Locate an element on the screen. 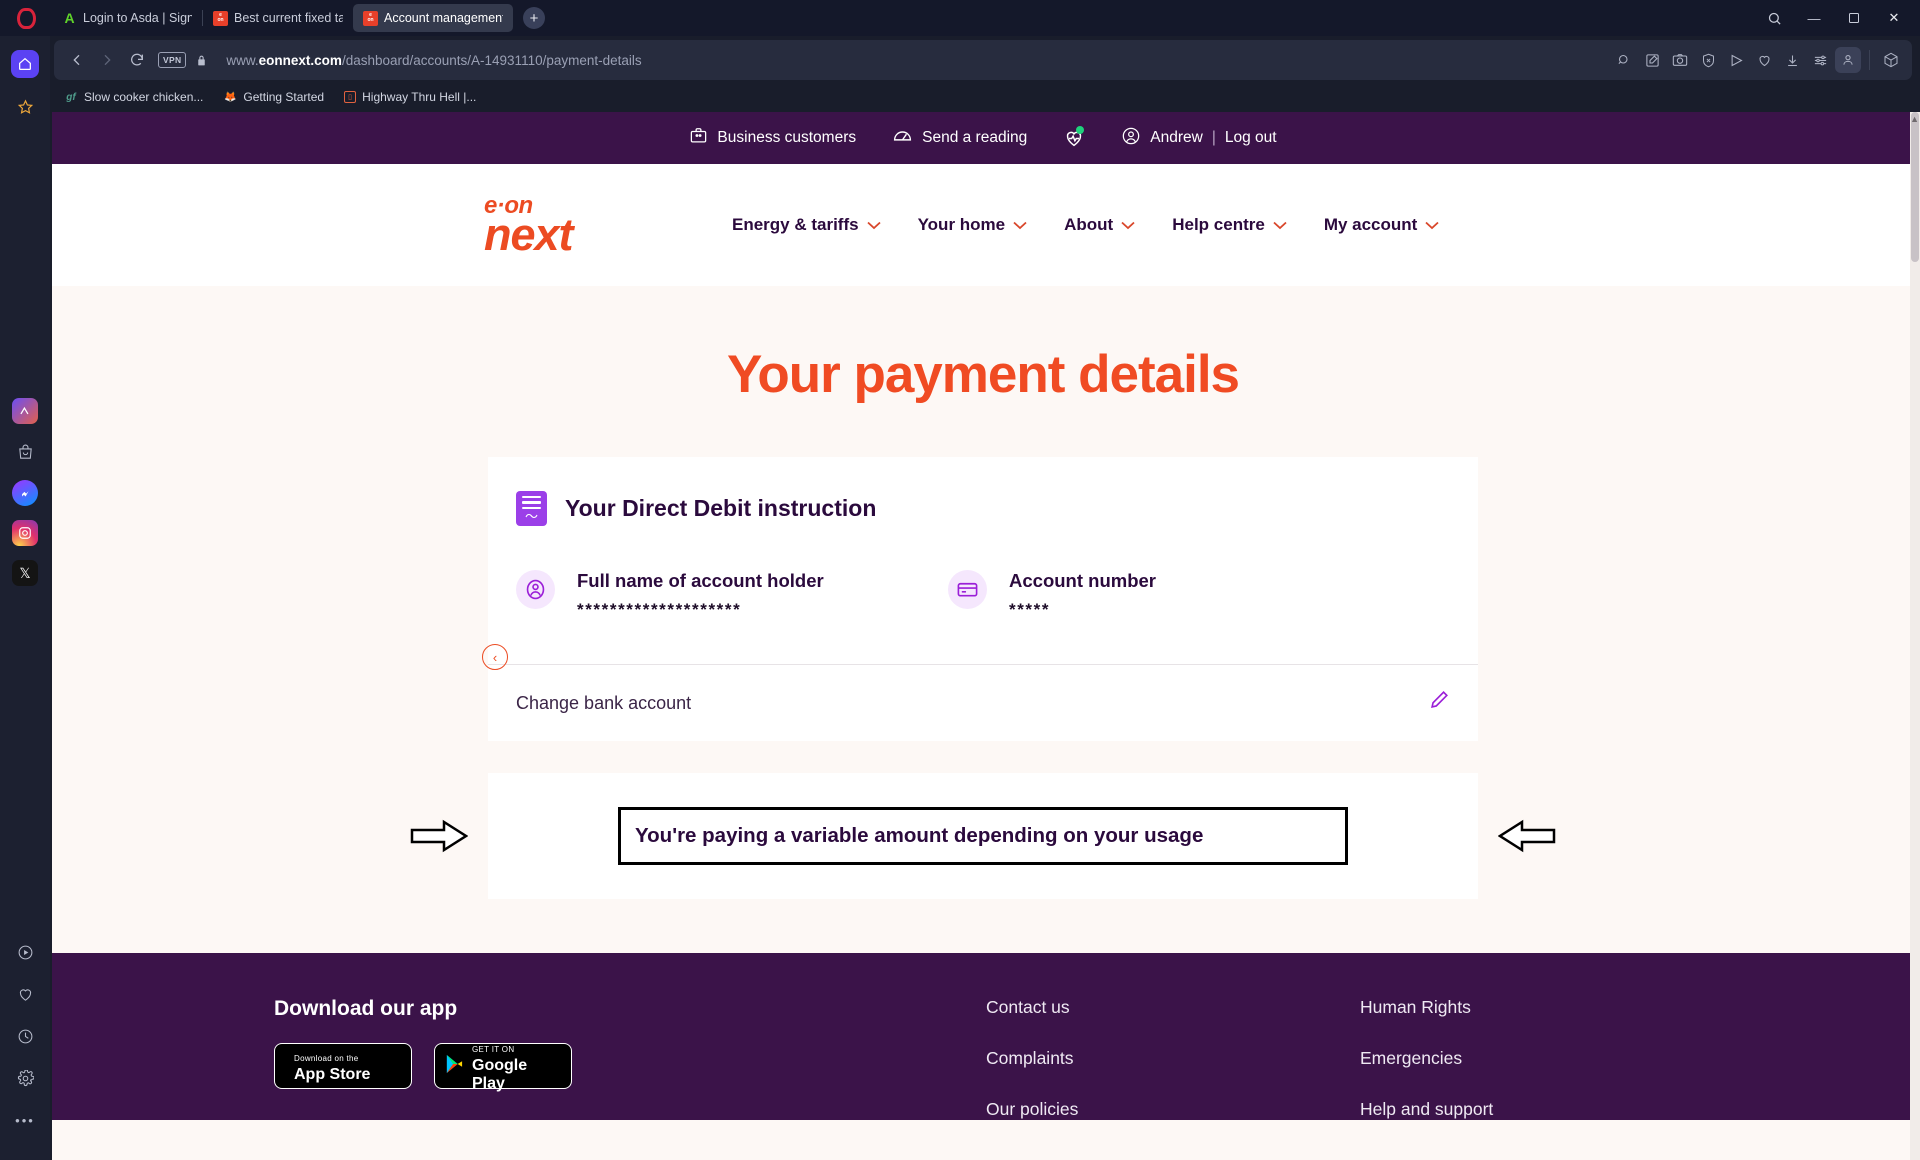  screenshot-icon is located at coordinates (1680, 60).